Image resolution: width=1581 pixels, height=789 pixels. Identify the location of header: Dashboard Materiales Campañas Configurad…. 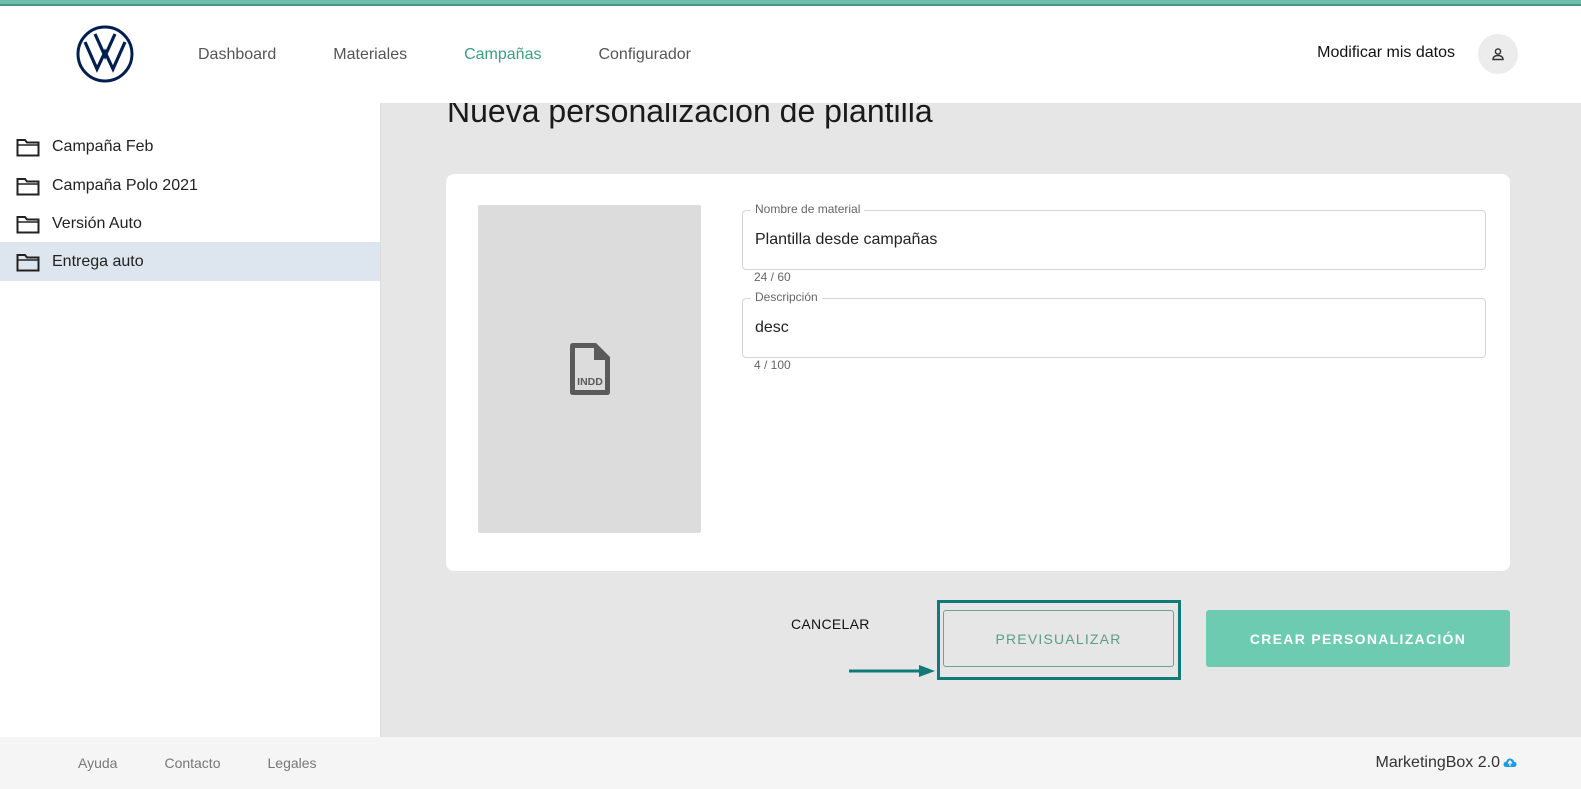
(790, 55).